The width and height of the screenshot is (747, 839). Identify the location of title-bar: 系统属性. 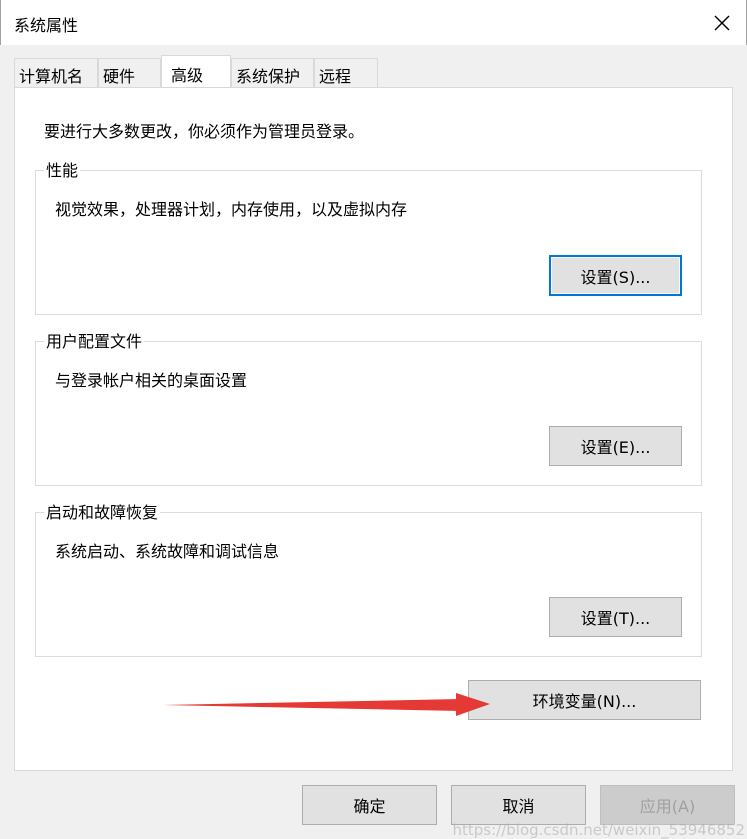
(373, 22).